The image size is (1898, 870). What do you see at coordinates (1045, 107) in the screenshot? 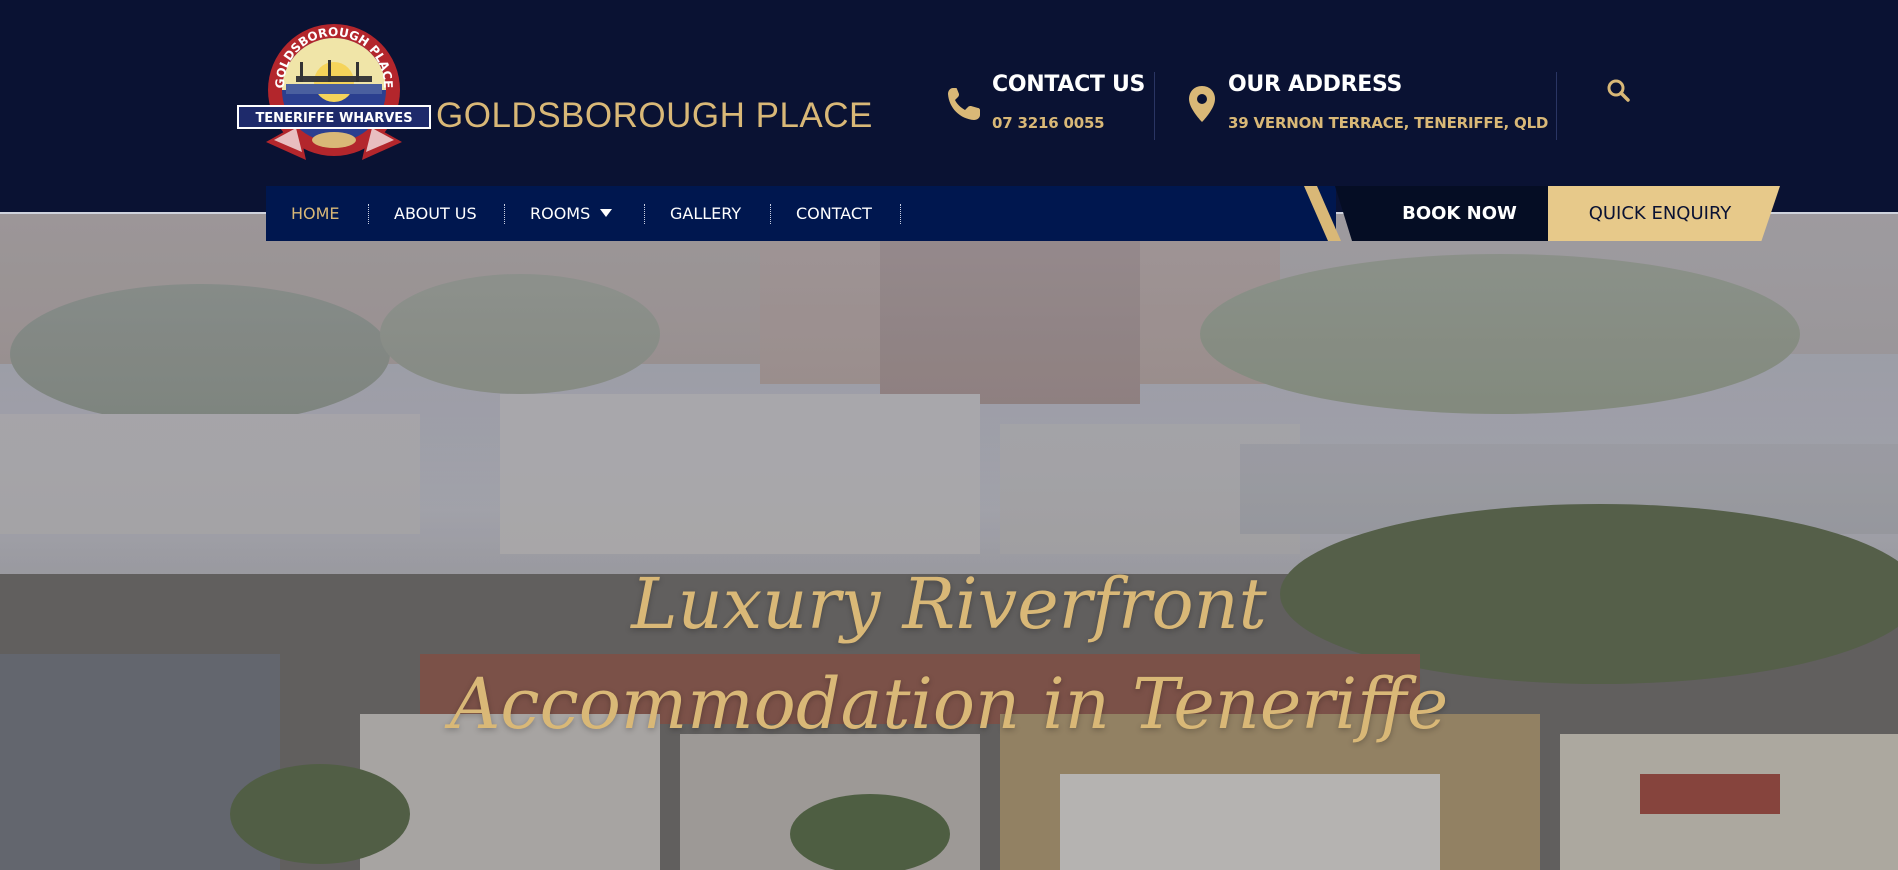
I see `contact-us-block: CONTACT US 07 3216 0055` at bounding box center [1045, 107].